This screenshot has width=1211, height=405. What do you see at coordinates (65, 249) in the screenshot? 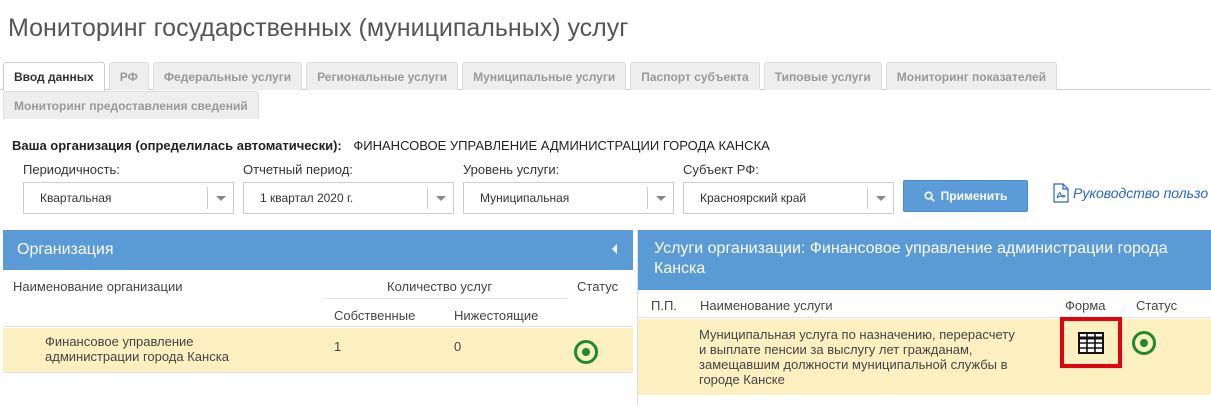
I see `organization-panel-title: Организация` at bounding box center [65, 249].